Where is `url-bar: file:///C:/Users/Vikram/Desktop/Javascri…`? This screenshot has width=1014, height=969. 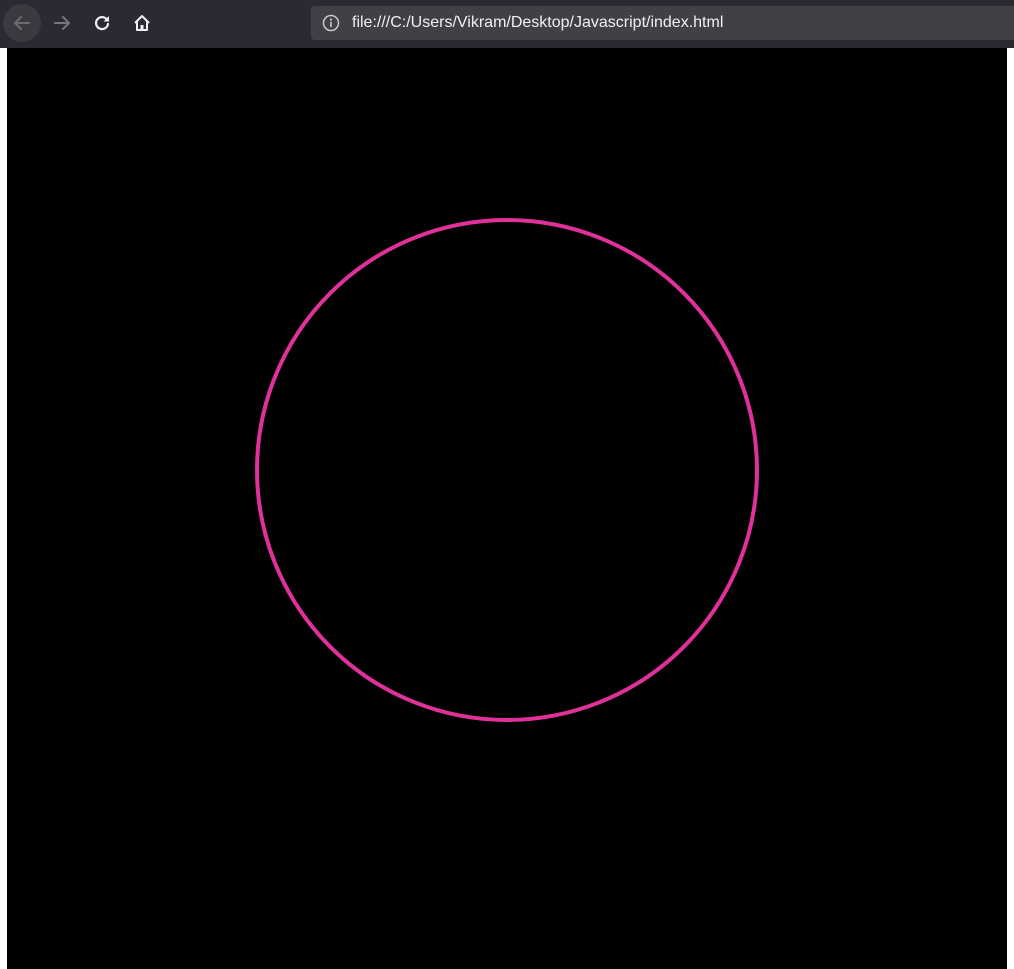 url-bar: file:///C:/Users/Vikram/Desktop/Javascri… is located at coordinates (662, 23).